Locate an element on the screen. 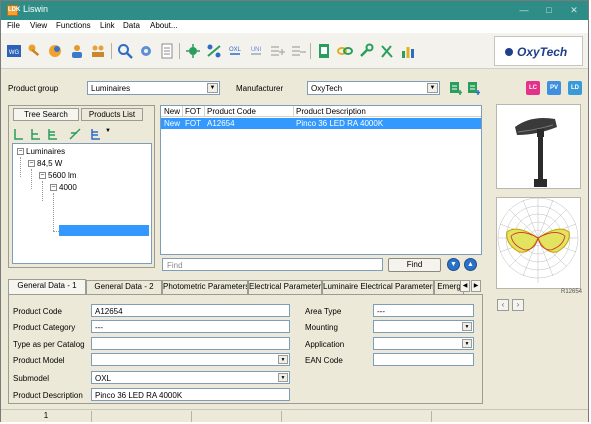 The image size is (591, 424). tree-level-3-icon is located at coordinates (53, 134).